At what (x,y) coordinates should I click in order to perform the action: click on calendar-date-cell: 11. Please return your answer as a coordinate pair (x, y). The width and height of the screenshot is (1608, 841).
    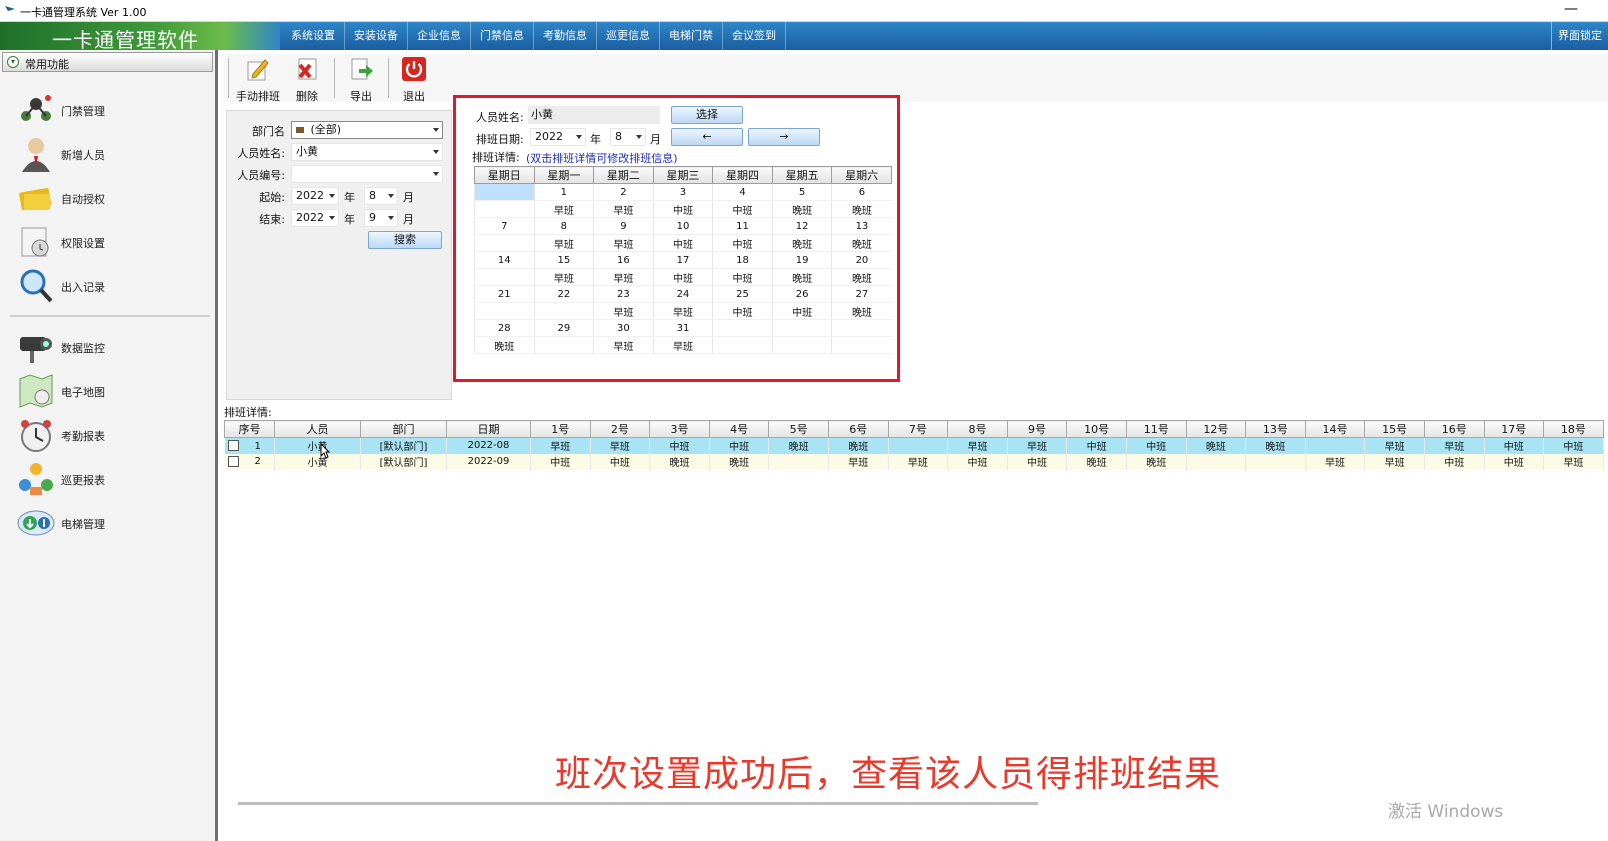
    Looking at the image, I should click on (742, 226).